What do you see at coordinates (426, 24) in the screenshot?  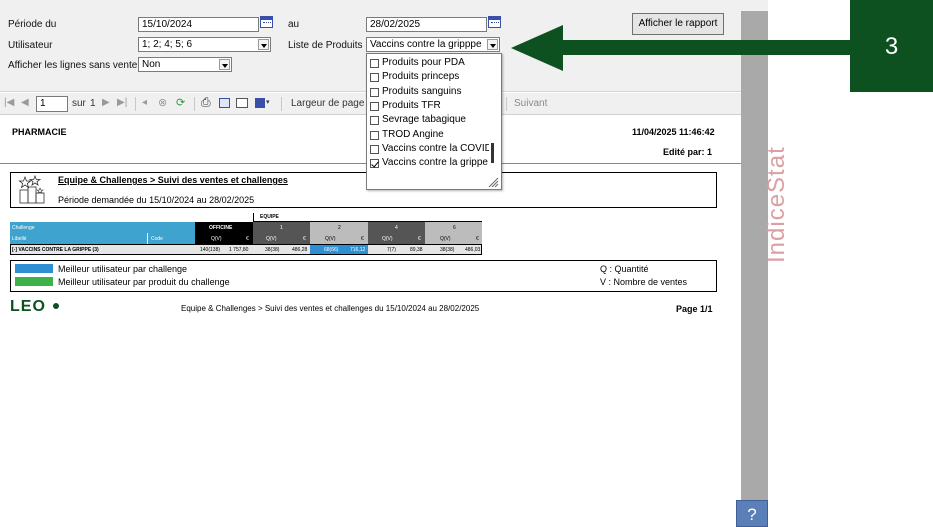 I see `date-to-input: 28/02/2025` at bounding box center [426, 24].